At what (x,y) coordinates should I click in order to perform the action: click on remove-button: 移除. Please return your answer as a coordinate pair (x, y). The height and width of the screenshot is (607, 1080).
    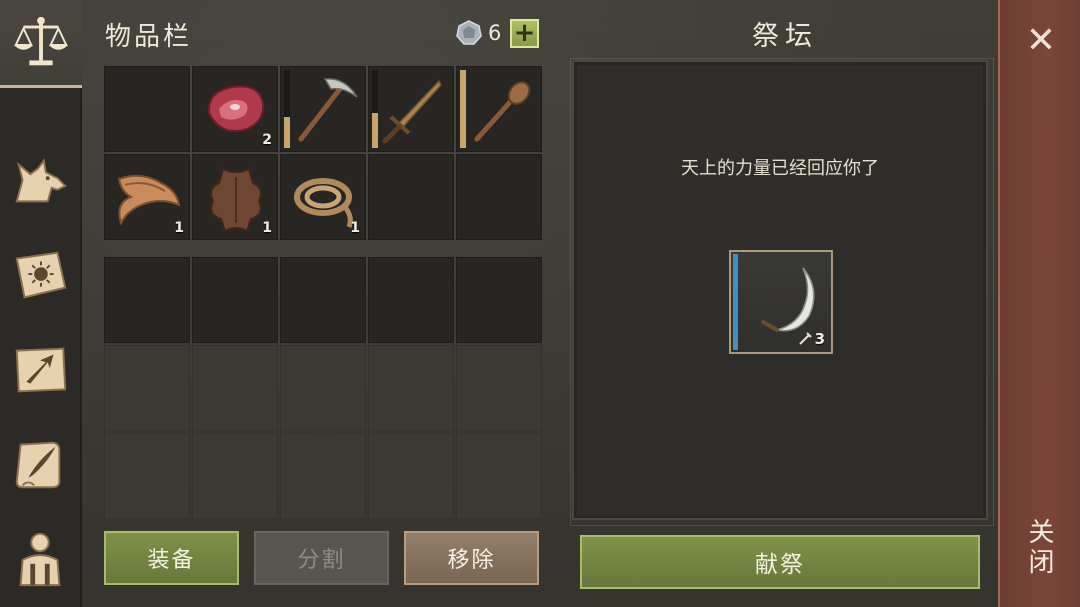
    Looking at the image, I should click on (471, 558).